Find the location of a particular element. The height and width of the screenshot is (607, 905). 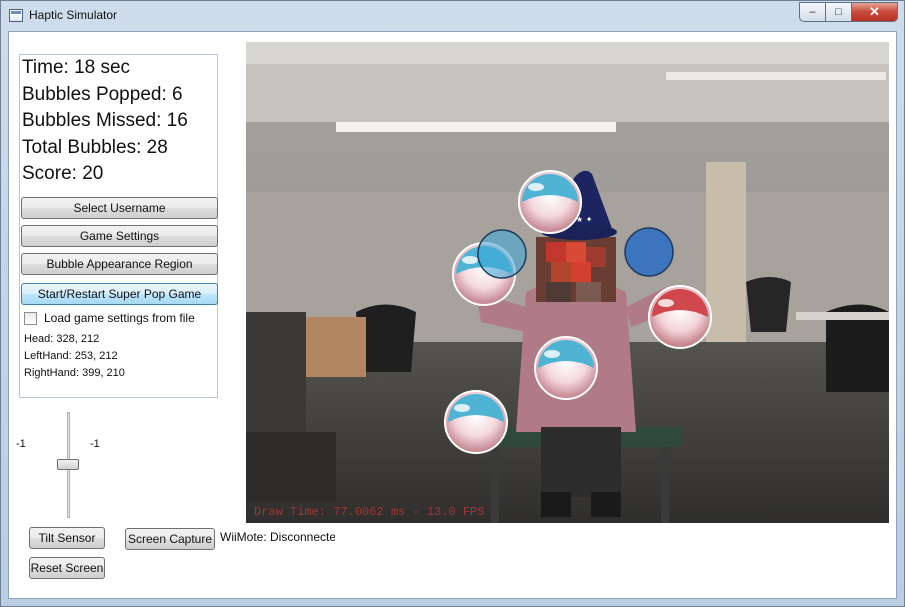

fps-overlay: Draw Time: 77.0062 ms - 13.0 FPS is located at coordinates (369, 512).